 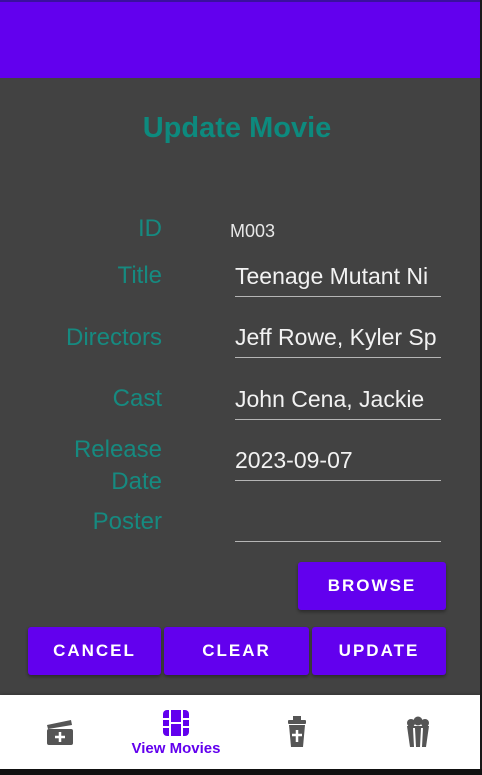 What do you see at coordinates (136, 481) in the screenshot?
I see `release-date-label-line2: Date` at bounding box center [136, 481].